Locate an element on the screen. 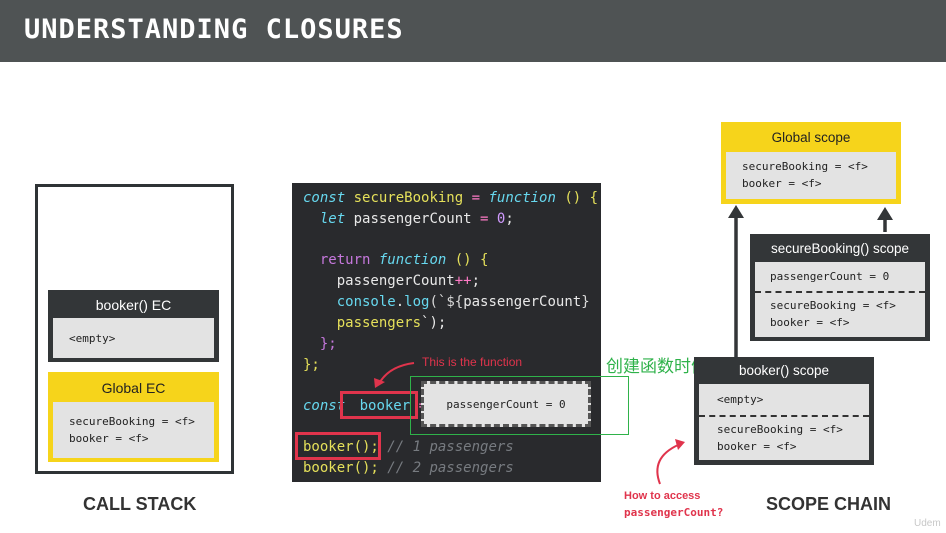 This screenshot has height=533, width=946. global-scope-line-1: secureBooking = <f> is located at coordinates (805, 166).